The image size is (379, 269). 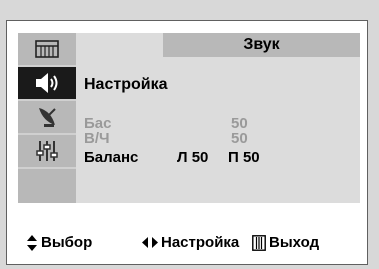 I want to click on treble-value: 50, so click(x=239, y=138).